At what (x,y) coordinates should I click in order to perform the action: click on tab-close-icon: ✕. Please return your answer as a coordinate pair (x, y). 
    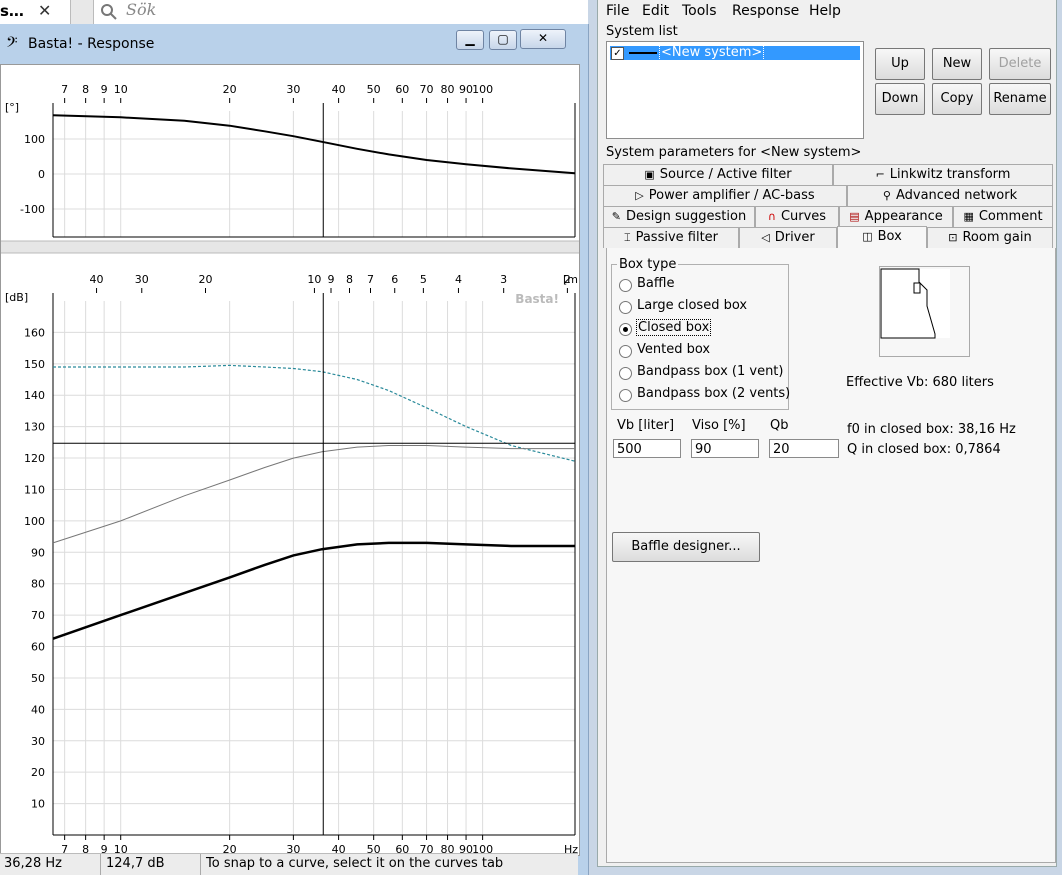
    Looking at the image, I should click on (44, 10).